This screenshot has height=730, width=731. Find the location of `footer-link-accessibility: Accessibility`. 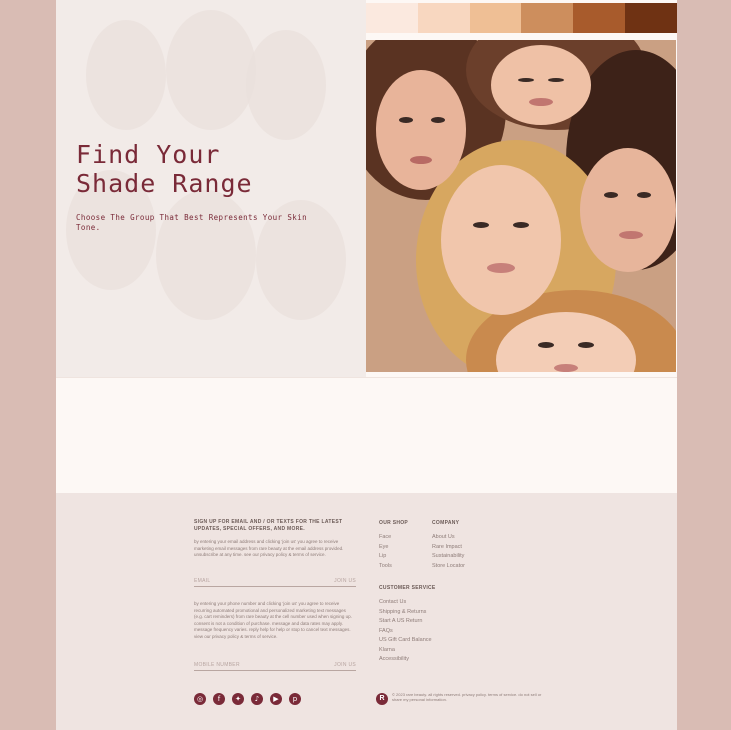

footer-link-accessibility: Accessibility is located at coordinates (424, 660).